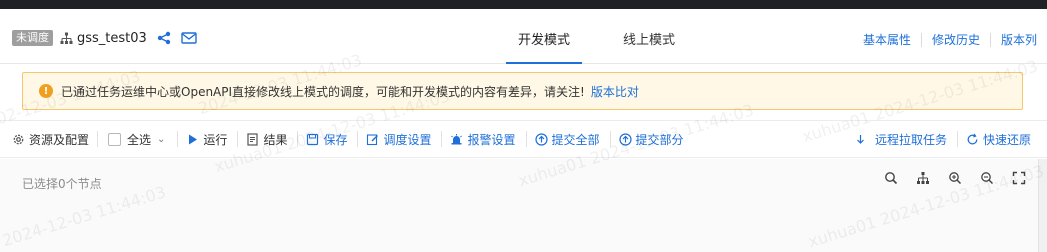 The height and width of the screenshot is (252, 1047). What do you see at coordinates (66, 38) in the screenshot?
I see `node-tree-icon` at bounding box center [66, 38].